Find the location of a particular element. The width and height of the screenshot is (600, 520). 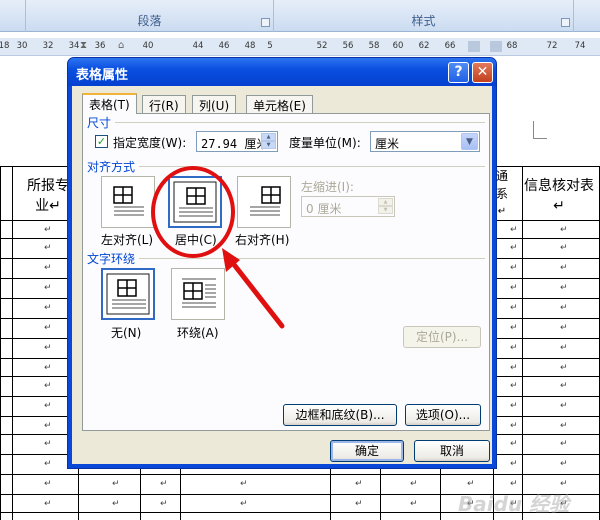

ruler-tick: 62 is located at coordinates (424, 46).